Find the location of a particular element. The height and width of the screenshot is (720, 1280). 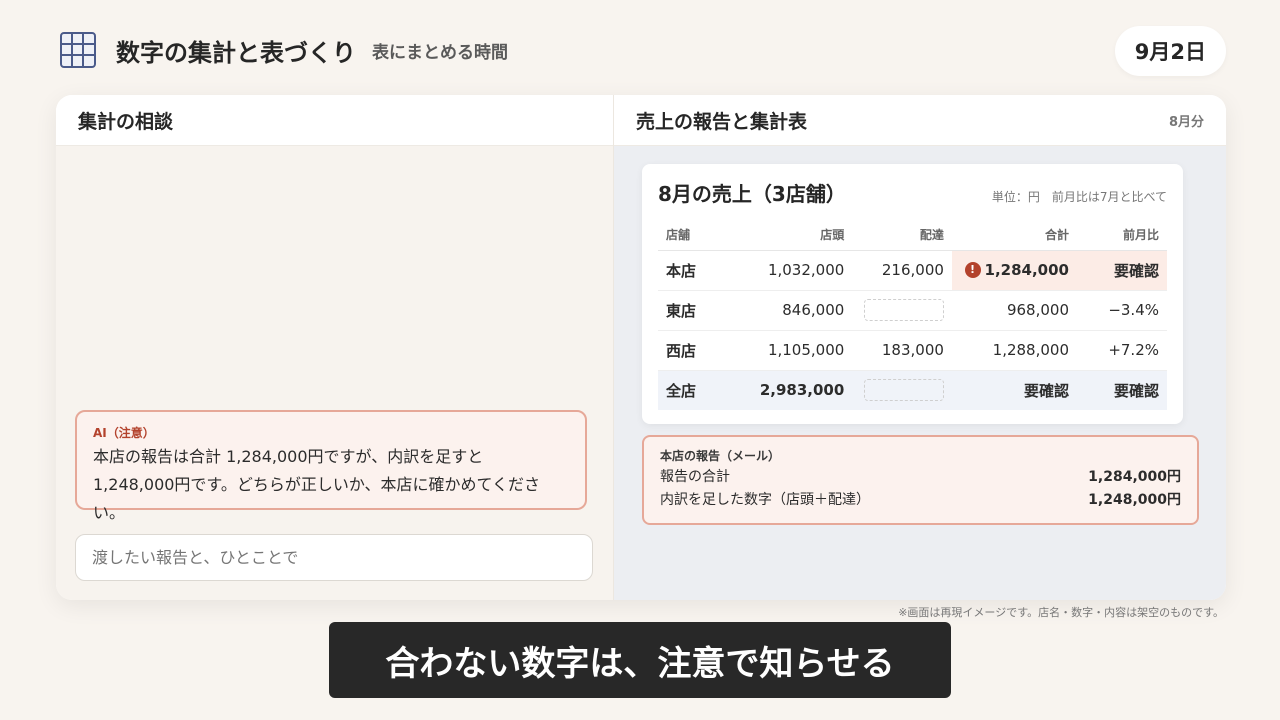

email-row-value: 1,284,000円 is located at coordinates (1134, 476).